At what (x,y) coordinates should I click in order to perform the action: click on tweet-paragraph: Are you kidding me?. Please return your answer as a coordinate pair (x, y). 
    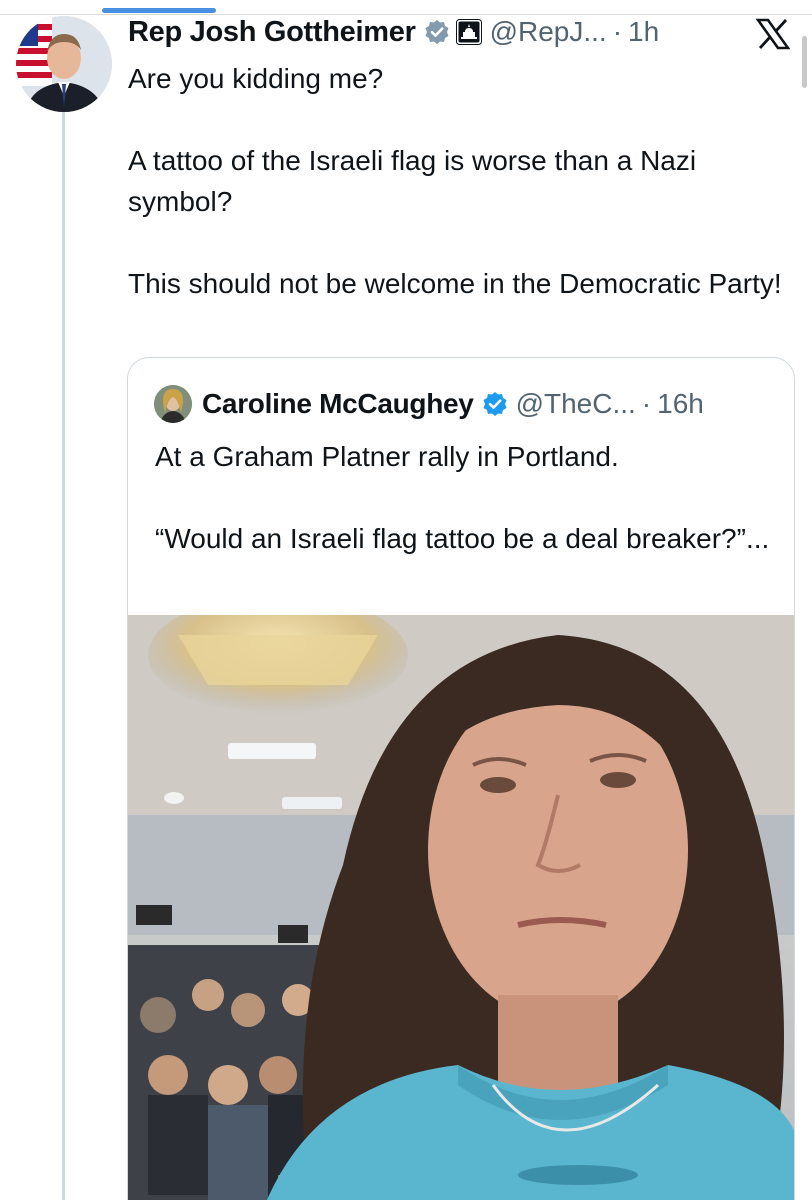
    Looking at the image, I should click on (256, 78).